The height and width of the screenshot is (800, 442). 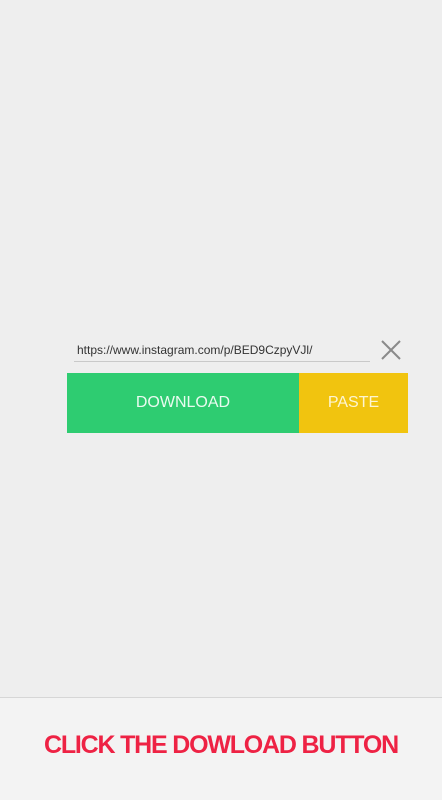 I want to click on close-icon, so click(x=391, y=350).